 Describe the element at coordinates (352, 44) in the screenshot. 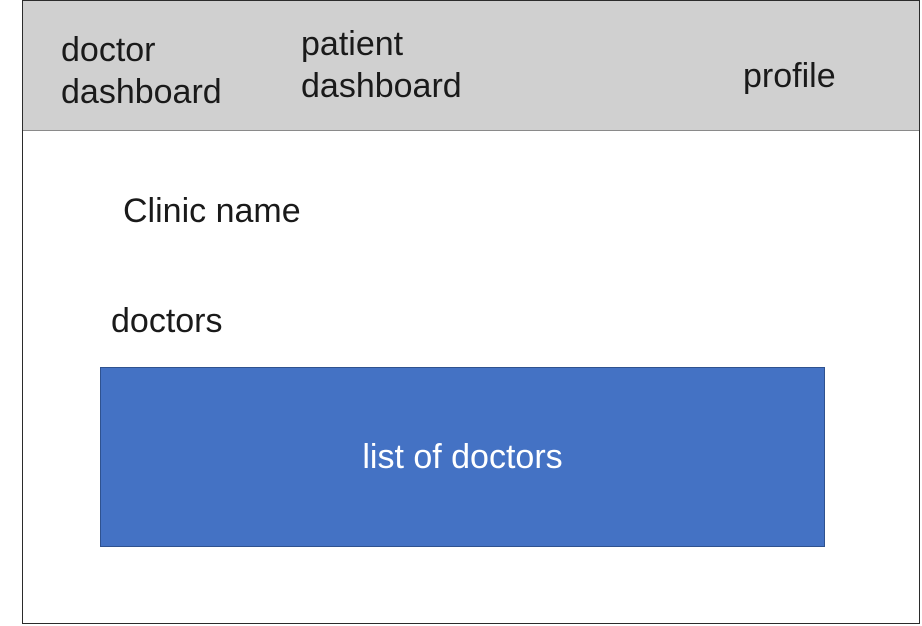

I see `nav-patient-dashboard-line1: patient` at that location.